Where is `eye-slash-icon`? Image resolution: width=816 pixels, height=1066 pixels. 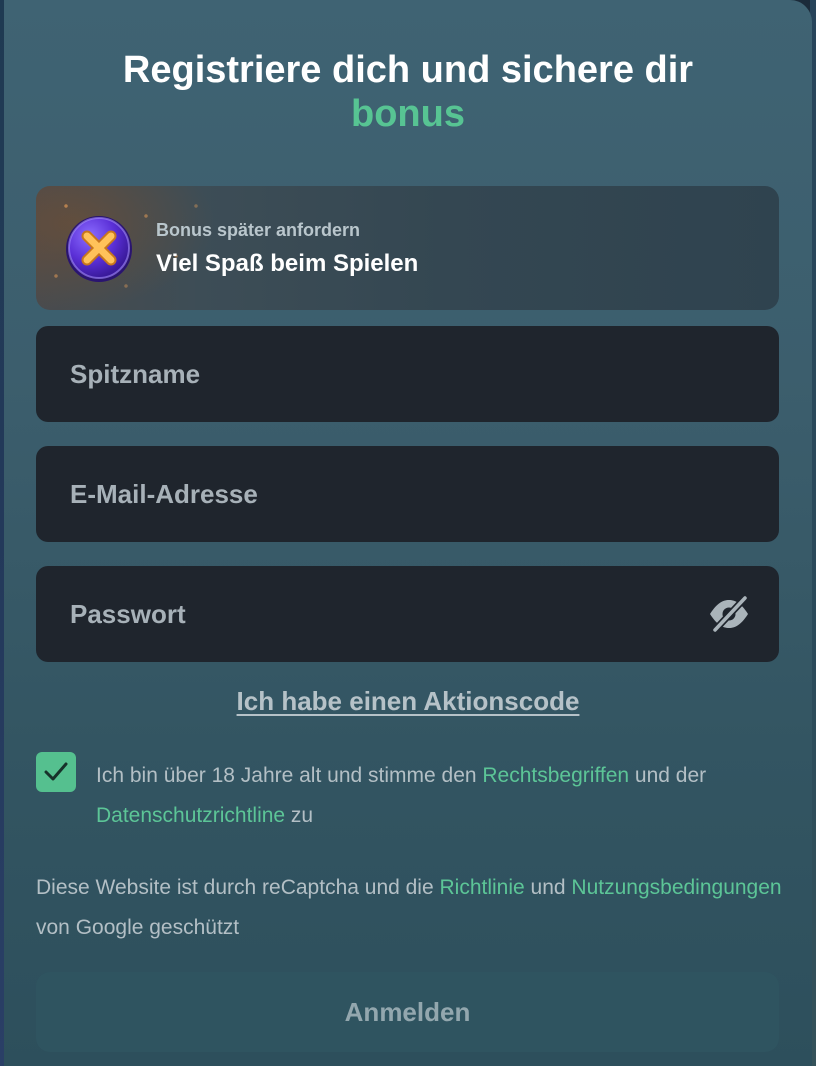 eye-slash-icon is located at coordinates (729, 614).